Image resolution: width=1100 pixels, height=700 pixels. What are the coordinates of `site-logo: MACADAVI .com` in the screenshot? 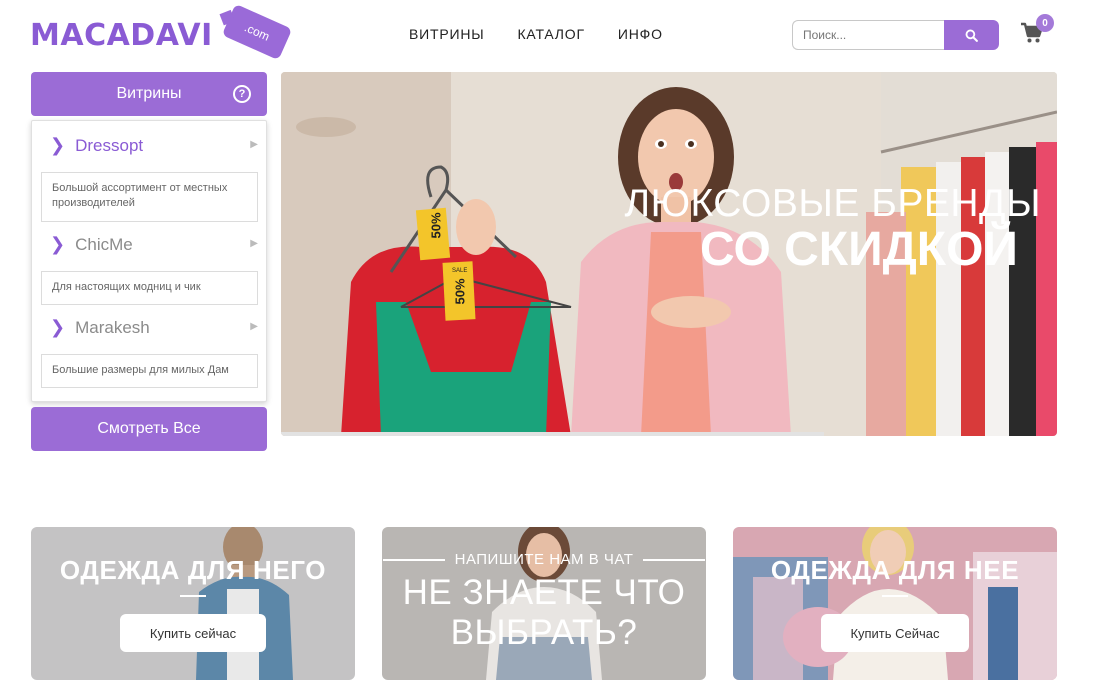 It's located at (161, 32).